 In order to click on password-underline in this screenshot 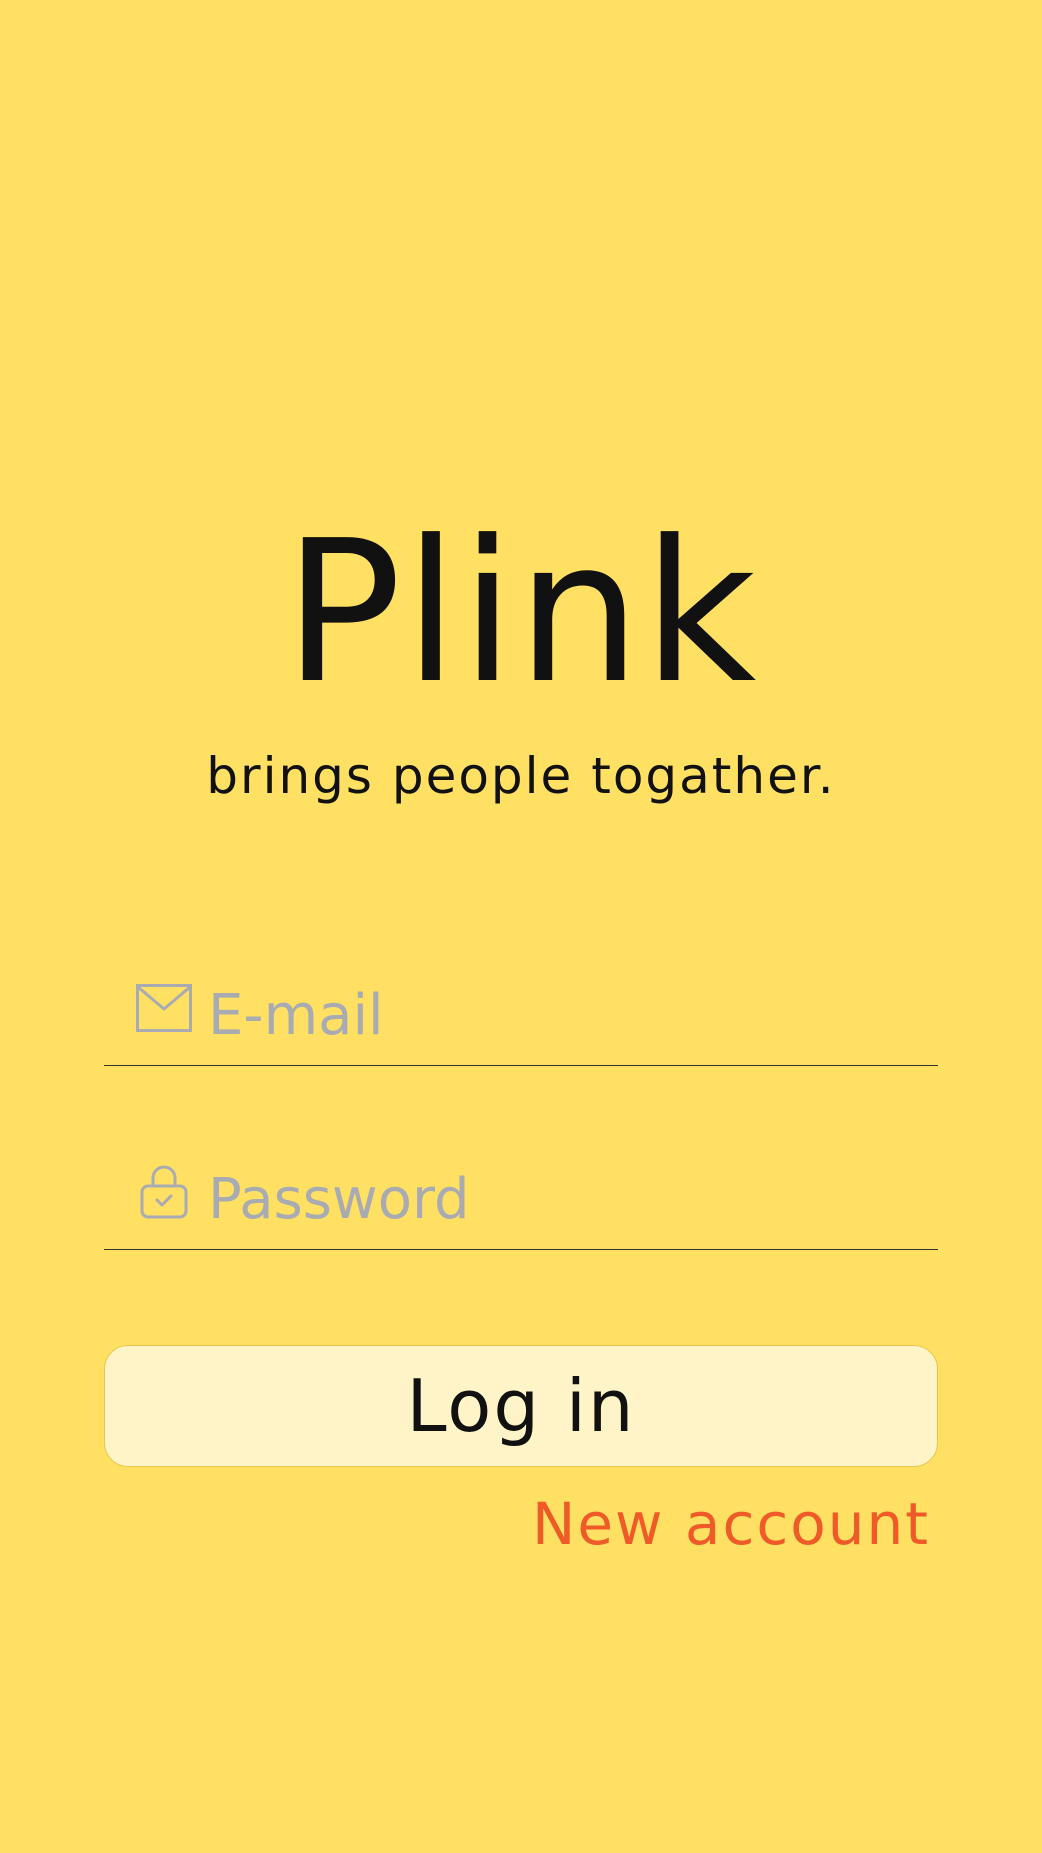, I will do `click(521, 1249)`.